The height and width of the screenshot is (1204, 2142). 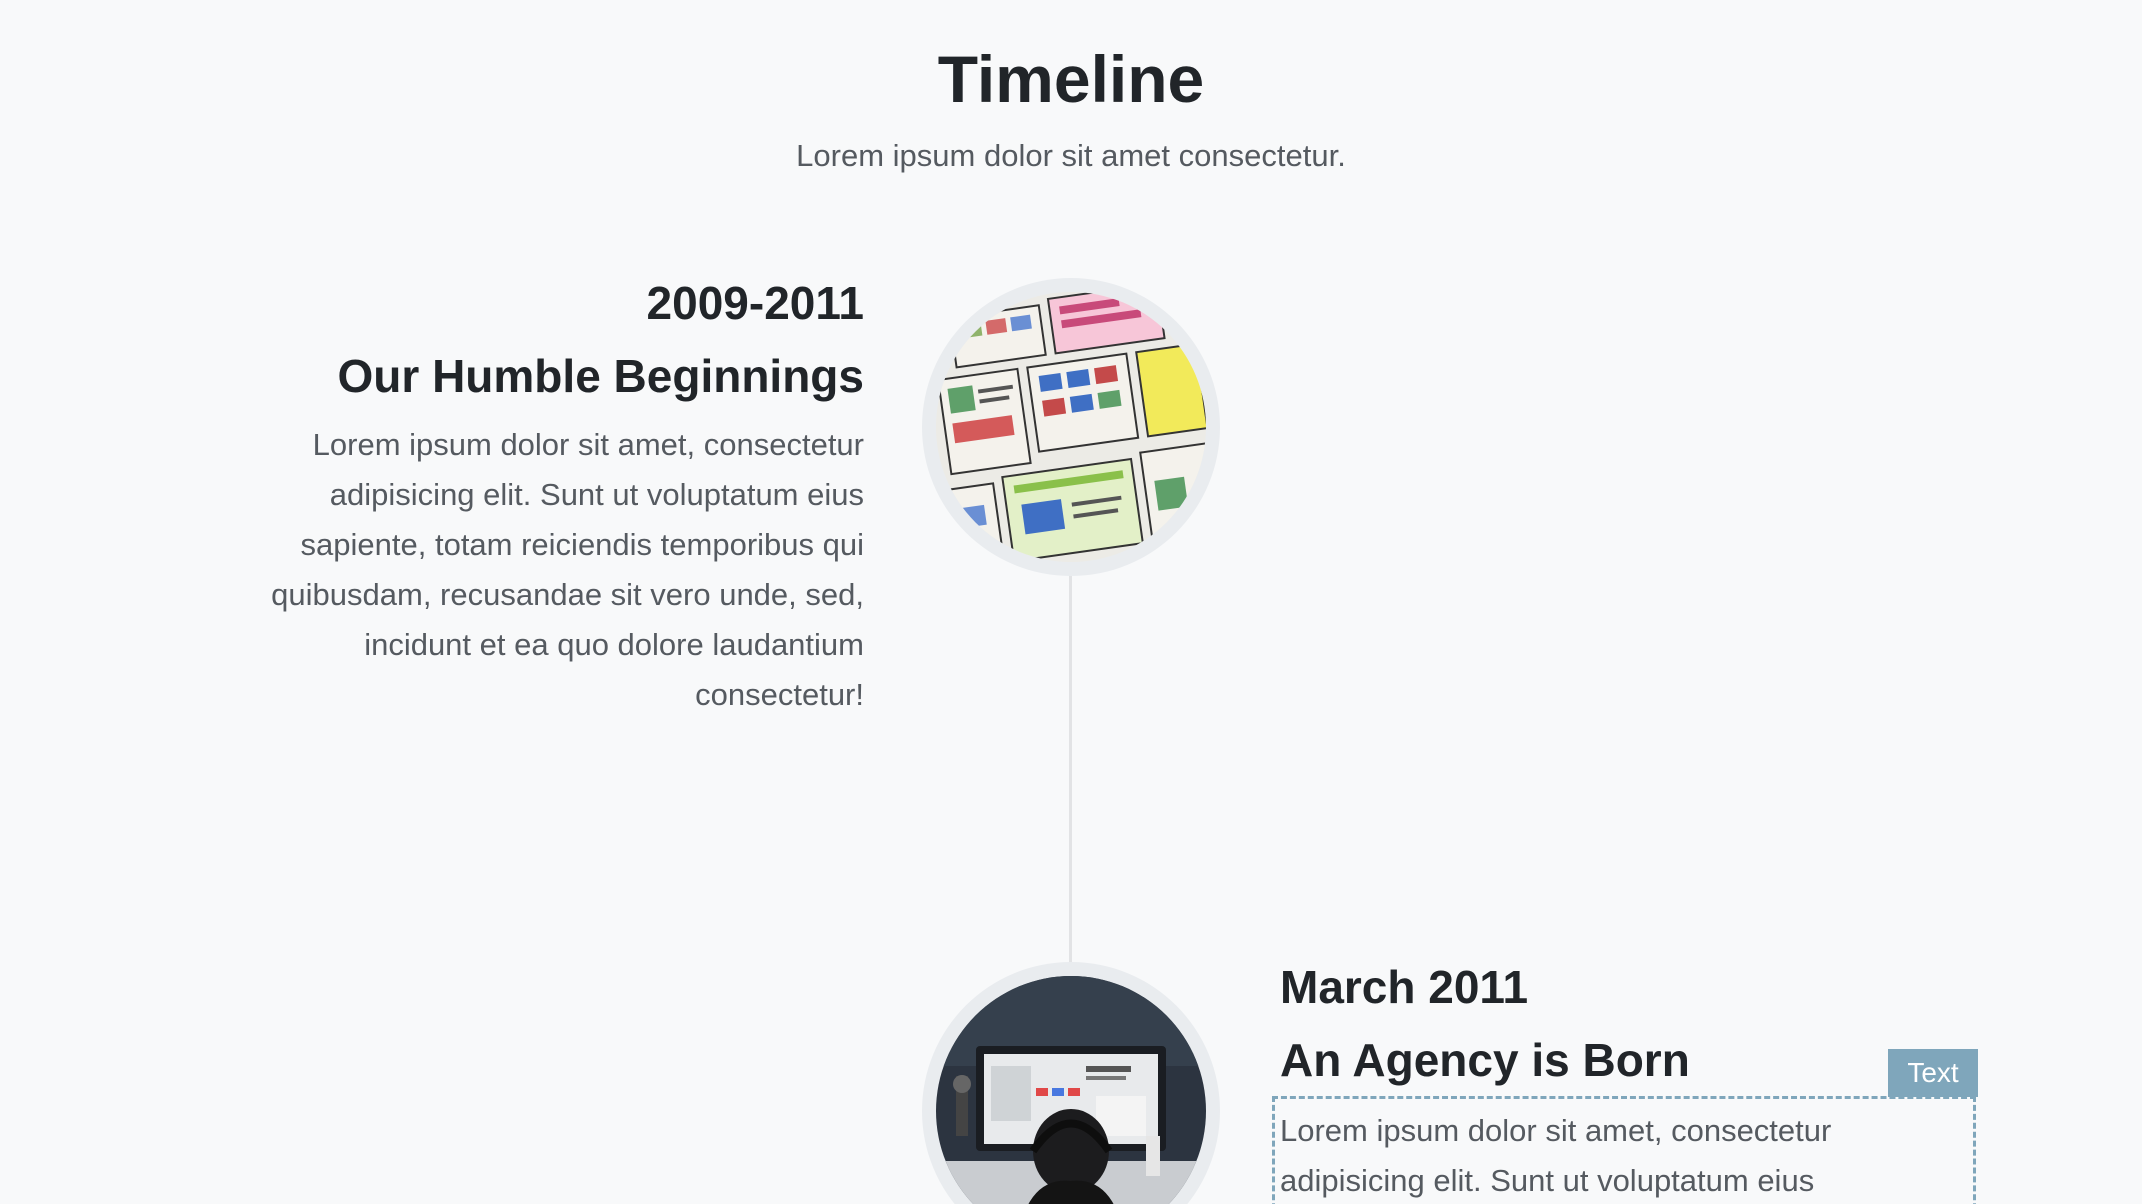 I want to click on sketch-wireframes-image, so click(x=1071, y=427).